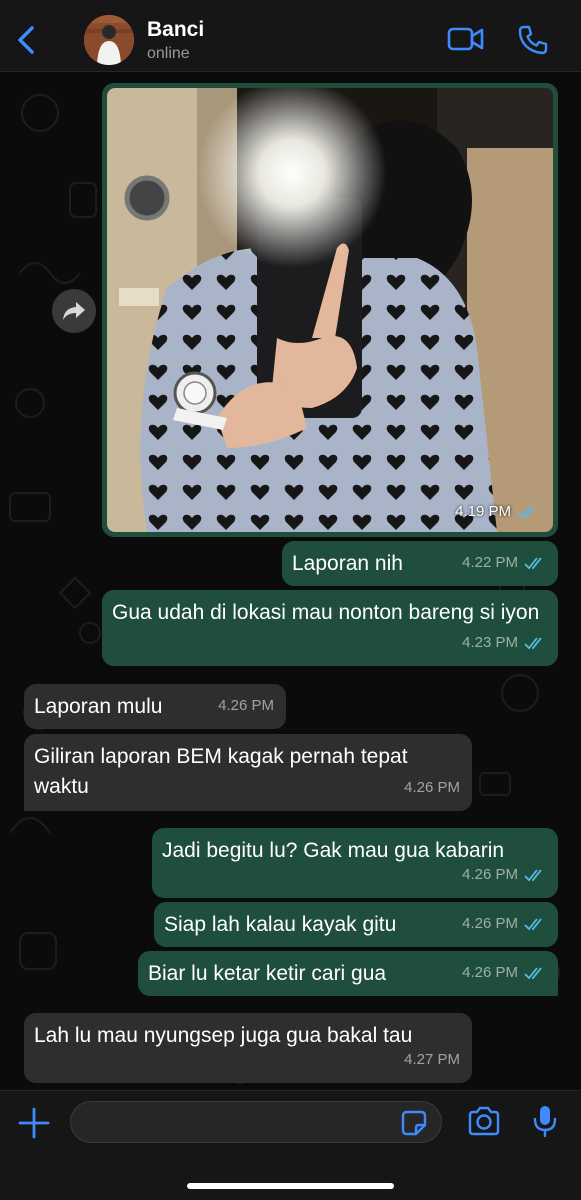  What do you see at coordinates (484, 1121) in the screenshot?
I see `camera-icon` at bounding box center [484, 1121].